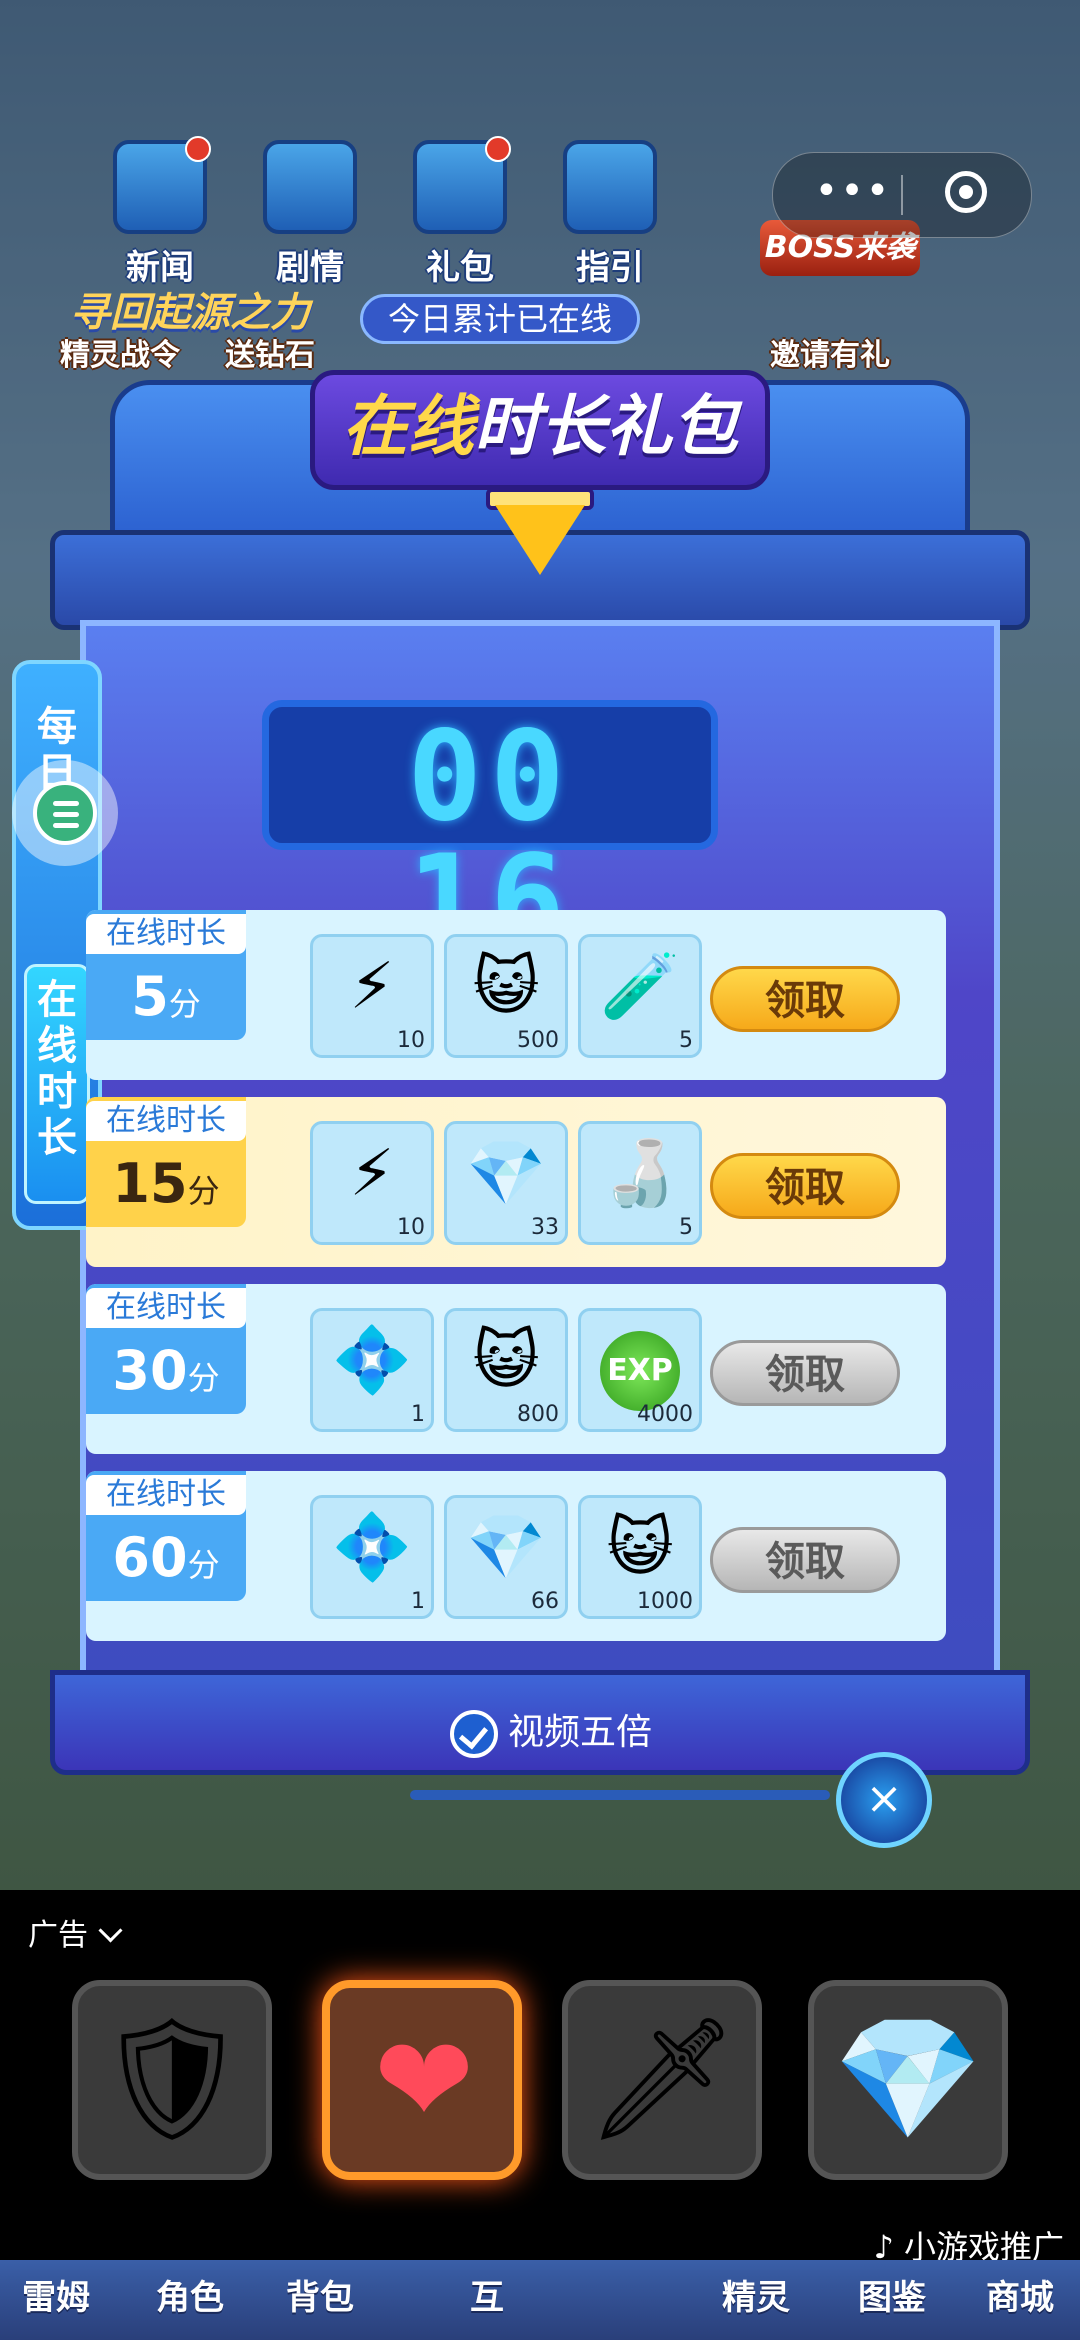  What do you see at coordinates (756, 2294) in the screenshot?
I see `nav-item: 精灵` at bounding box center [756, 2294].